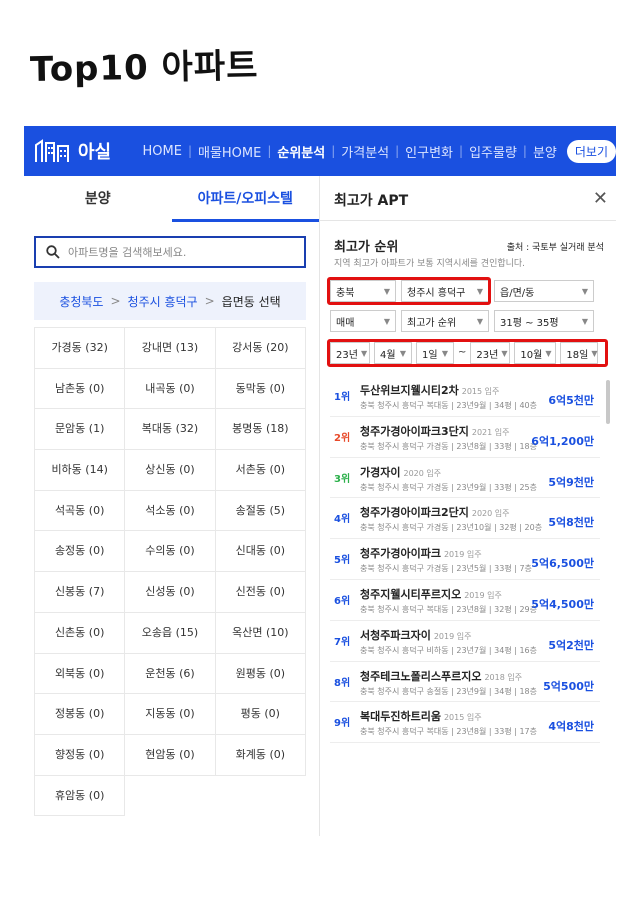 Image resolution: width=640 pixels, height=916 pixels. I want to click on chevron-right-icon: >, so click(115, 301).